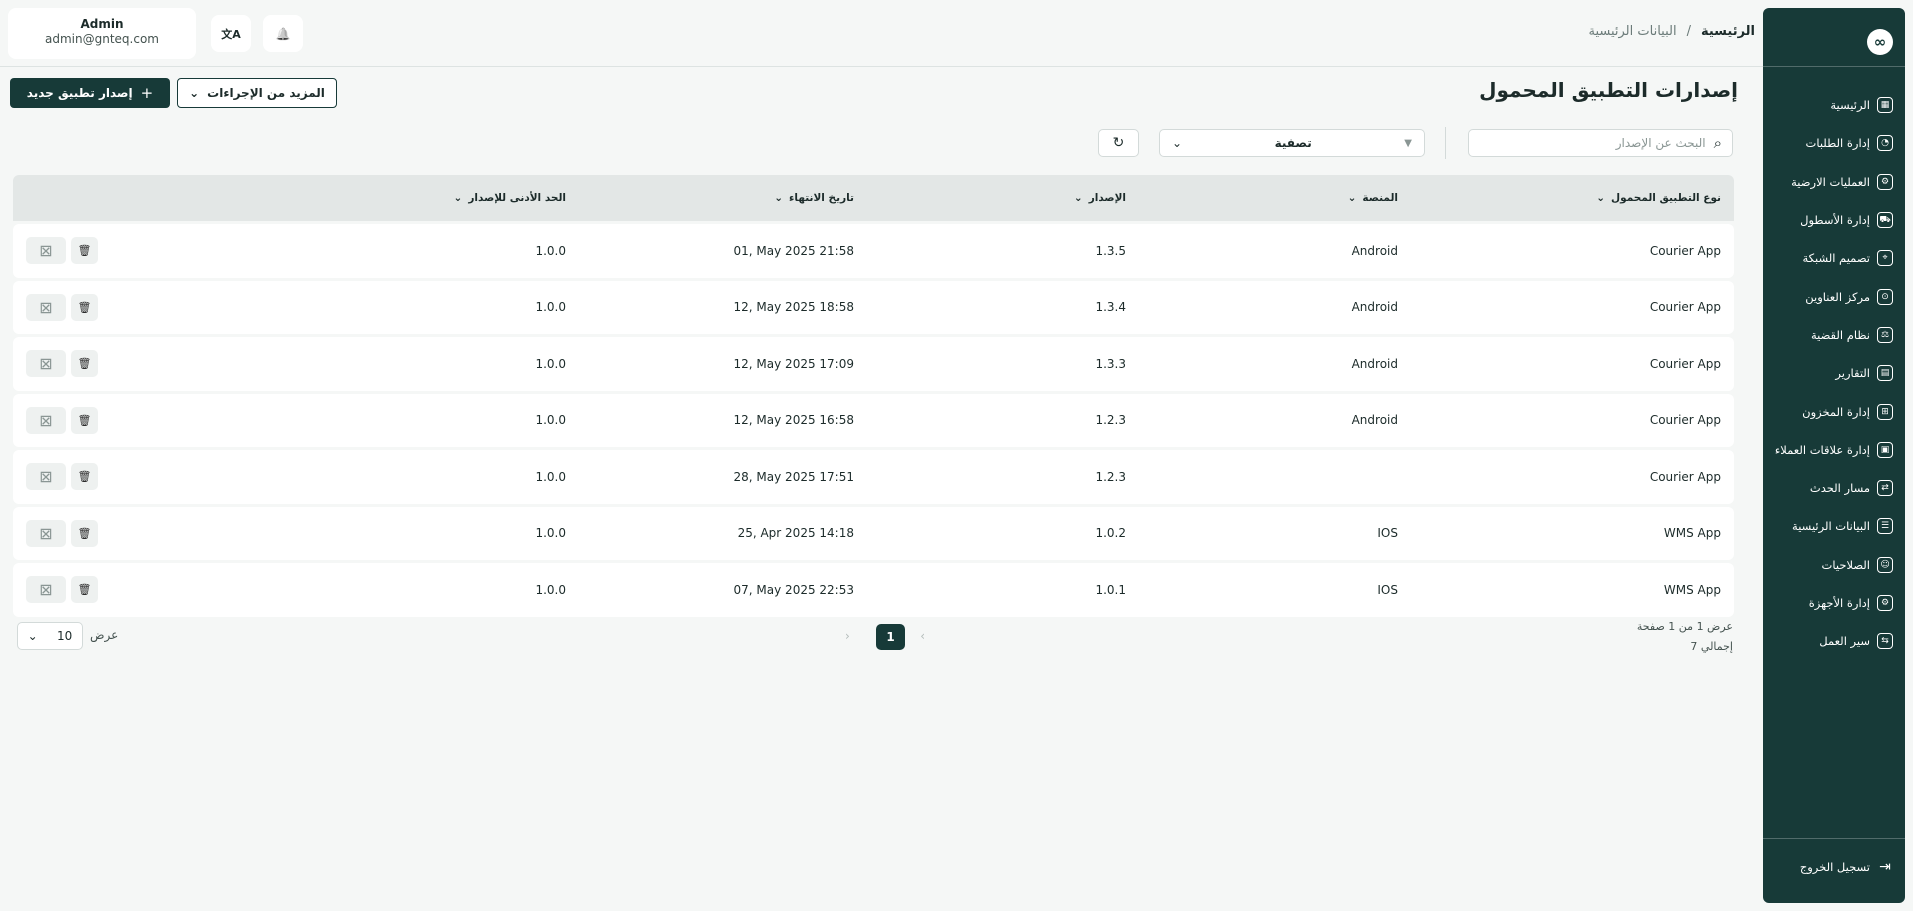 Image resolution: width=1913 pixels, height=911 pixels. I want to click on sidebar-item-2: ◔ إدارة الطلبات, so click(1834, 143).